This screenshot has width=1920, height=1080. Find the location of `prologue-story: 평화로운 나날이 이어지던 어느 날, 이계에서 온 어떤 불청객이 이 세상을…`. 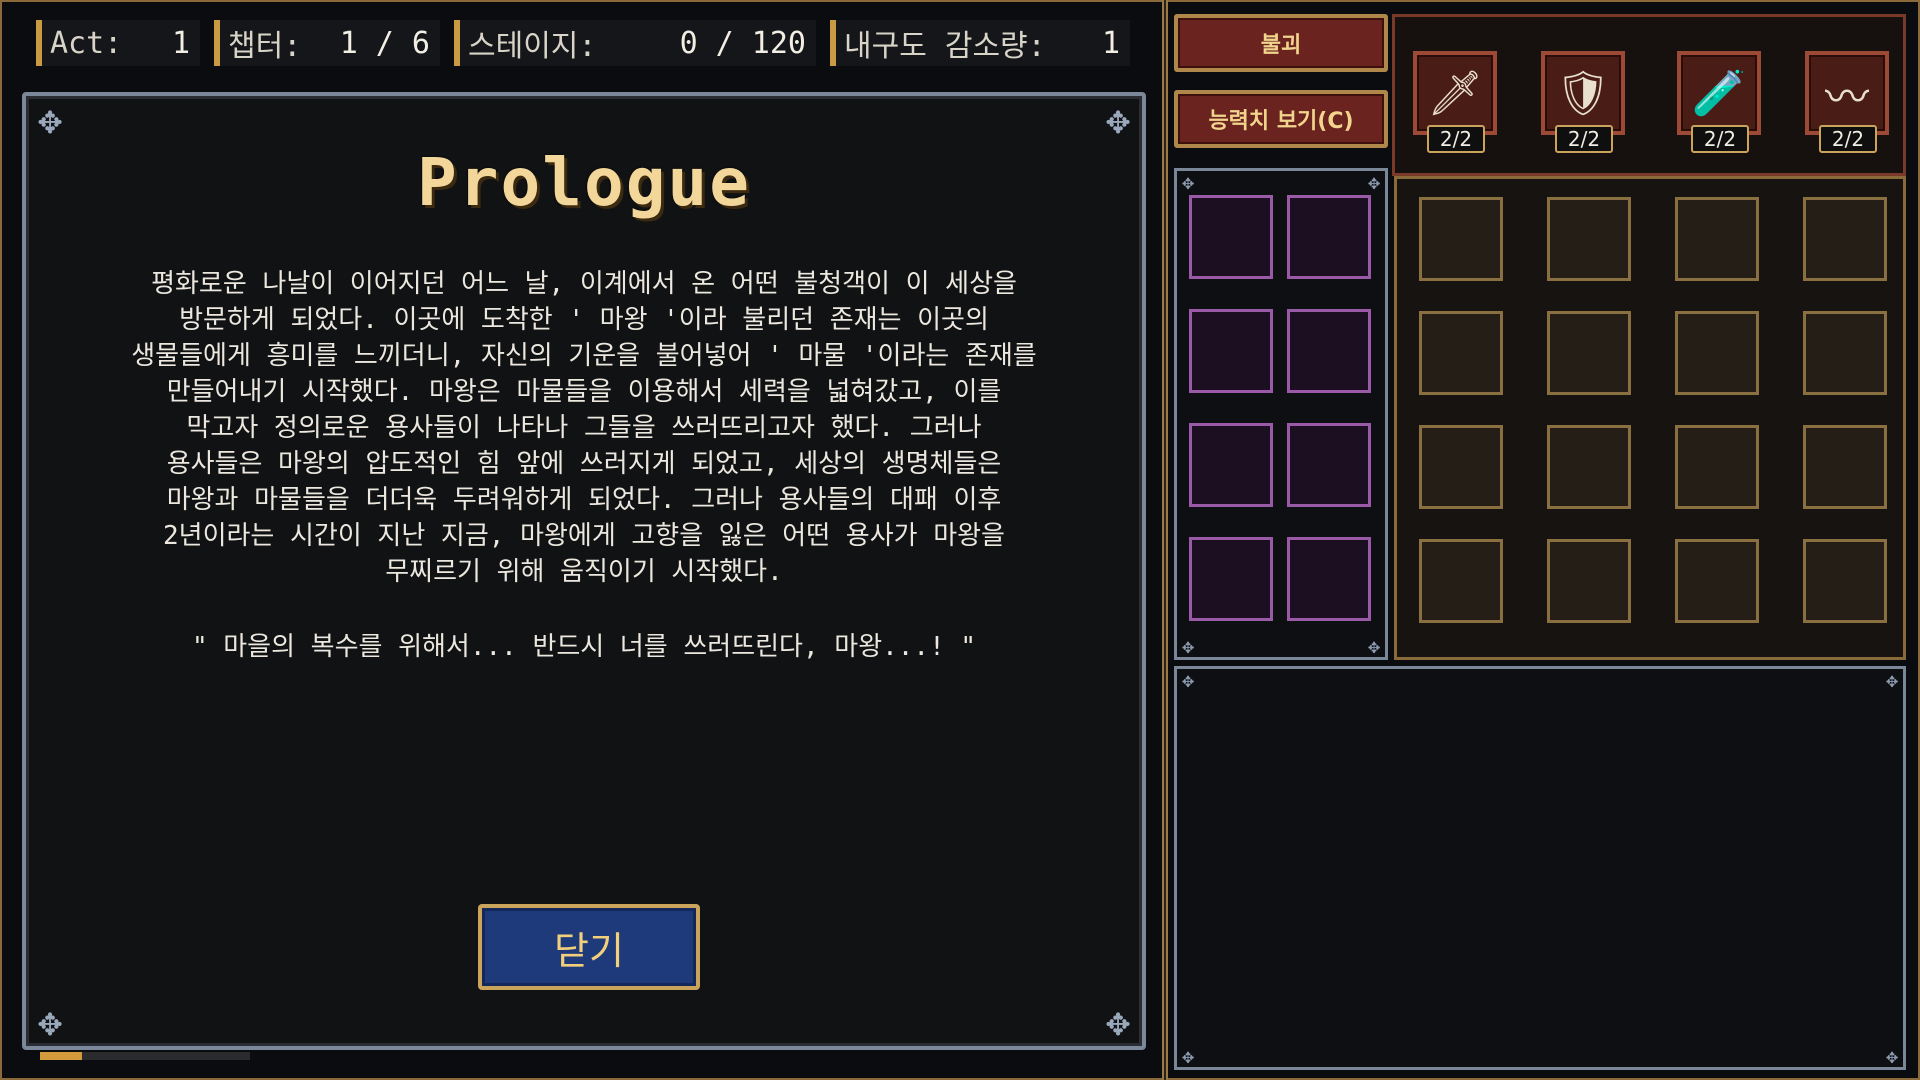

prologue-story: 평화로운 나날이 이어지던 어느 날, 이계에서 온 어떤 불청객이 이 세상을… is located at coordinates (584, 428).